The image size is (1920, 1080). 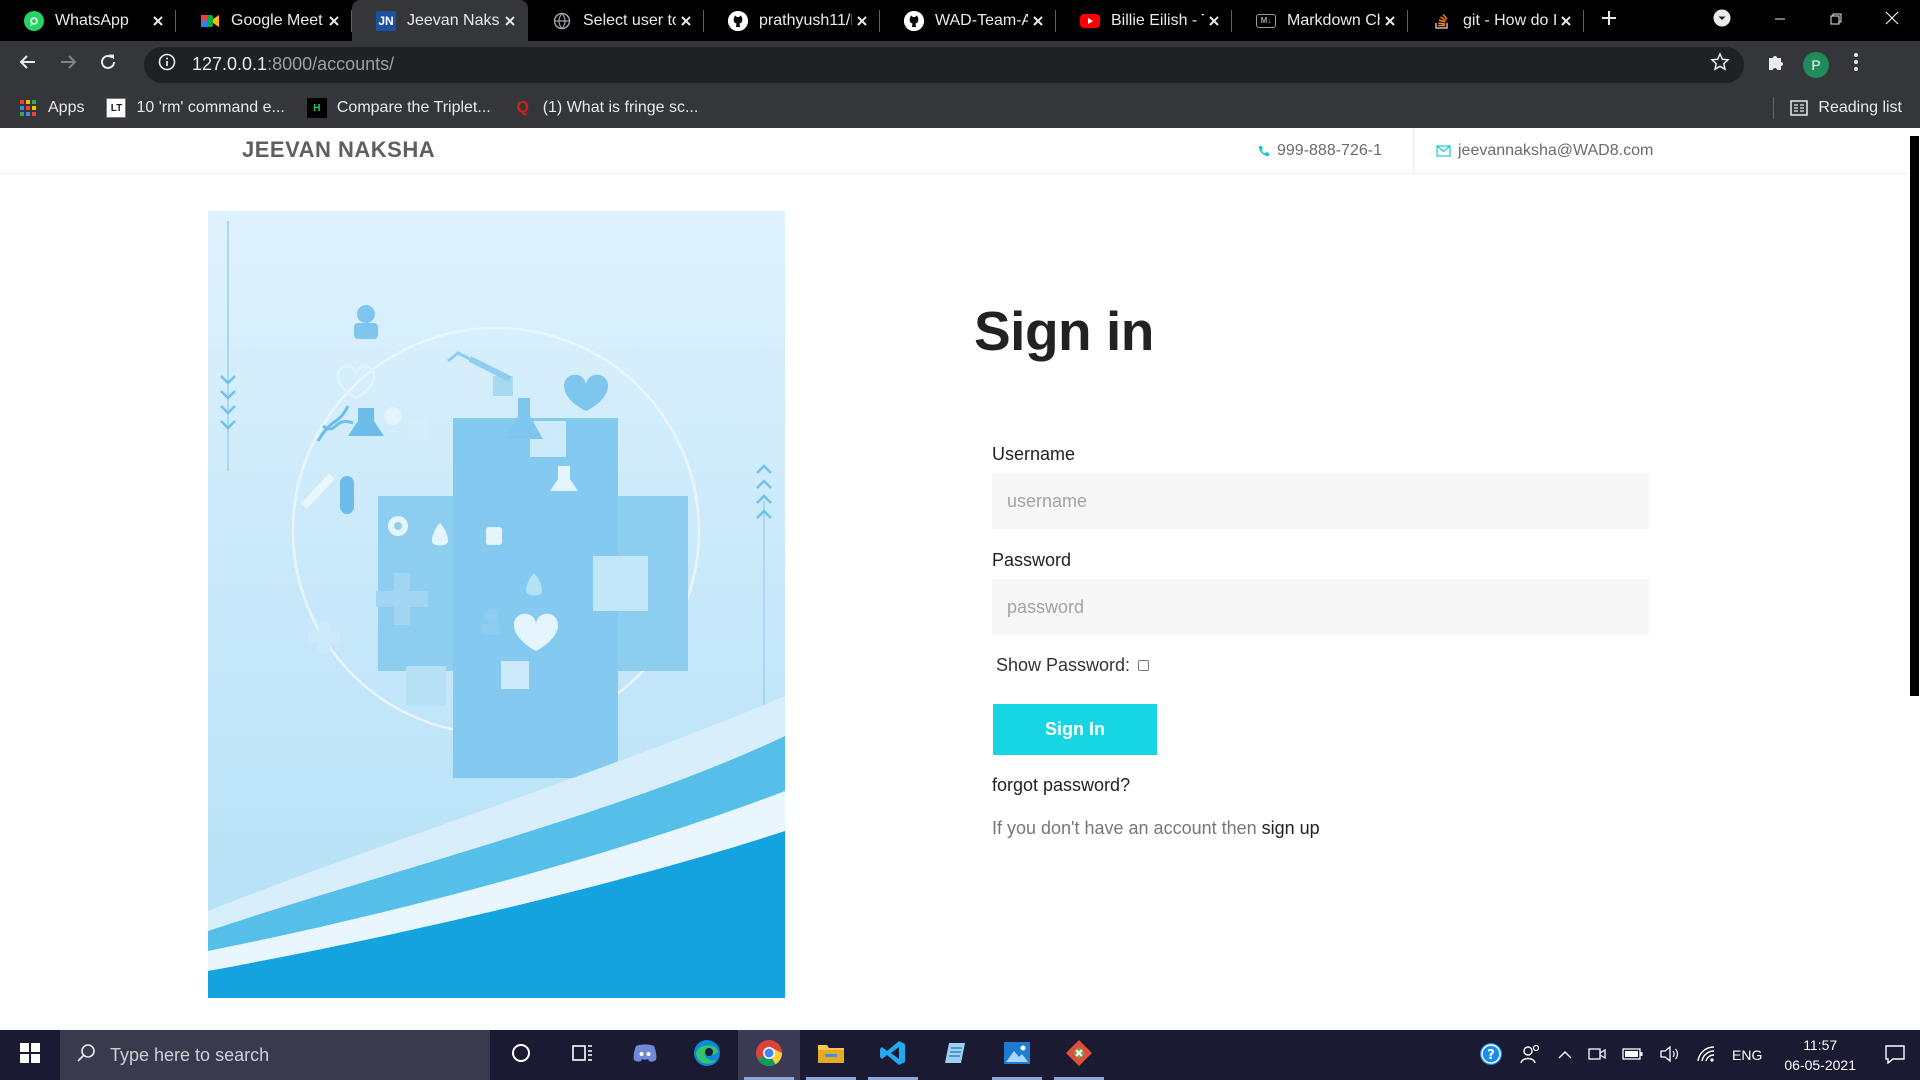 I want to click on edge-icon, so click(x=707, y=1055).